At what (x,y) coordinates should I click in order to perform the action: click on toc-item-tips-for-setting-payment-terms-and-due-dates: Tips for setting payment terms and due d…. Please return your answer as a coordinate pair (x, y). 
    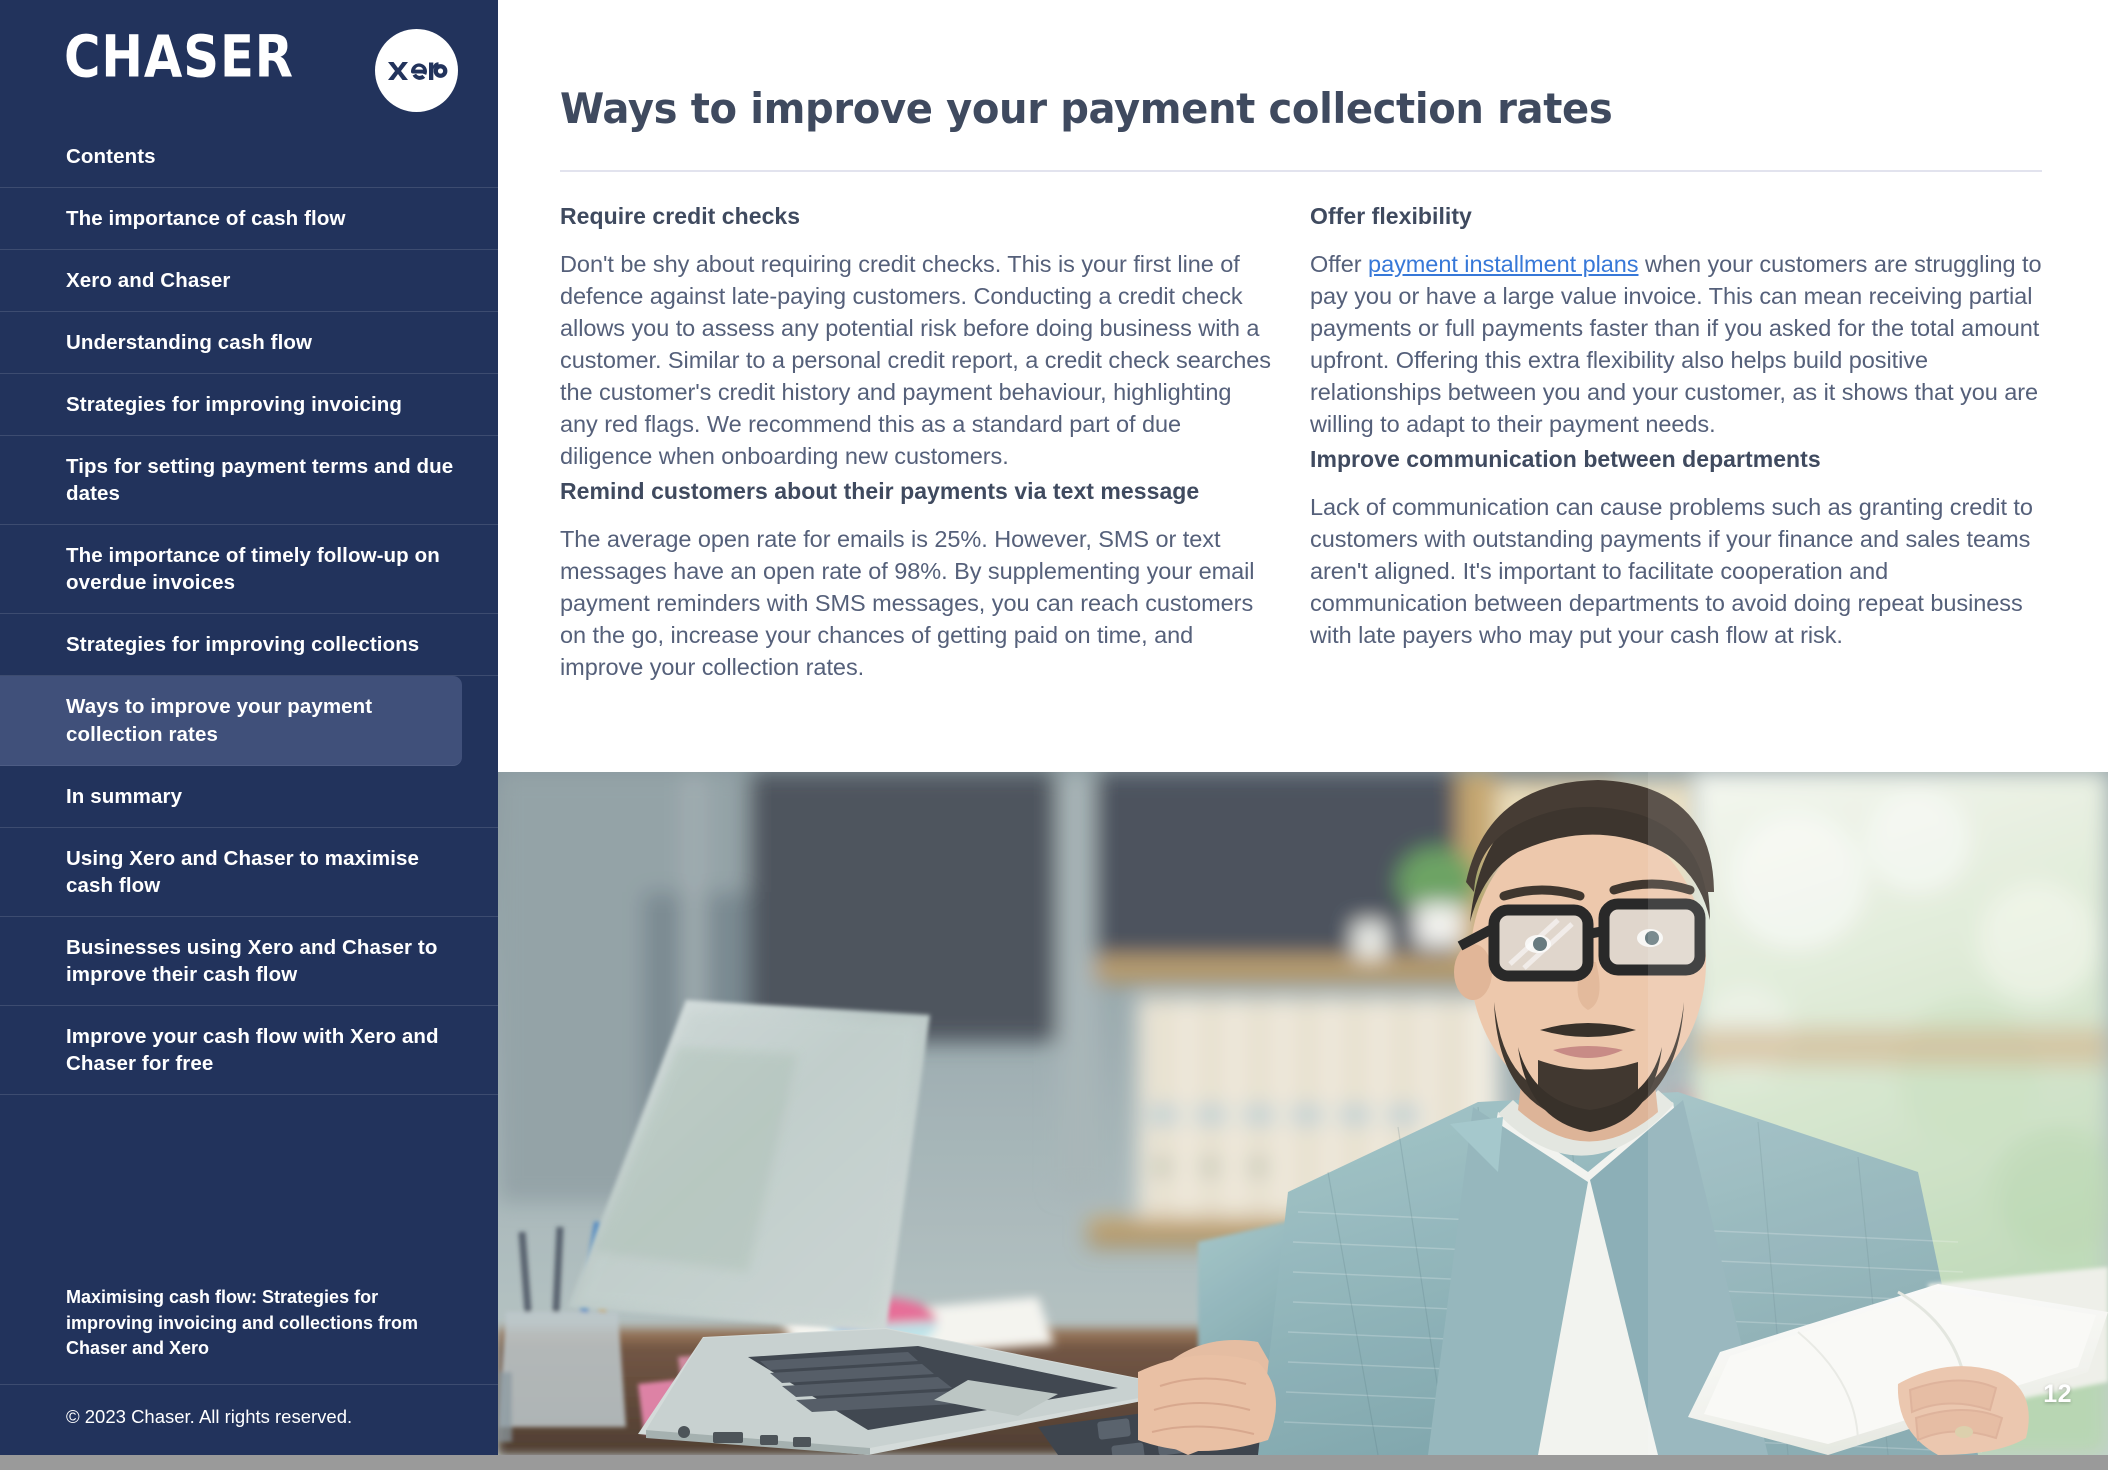
    Looking at the image, I should click on (249, 481).